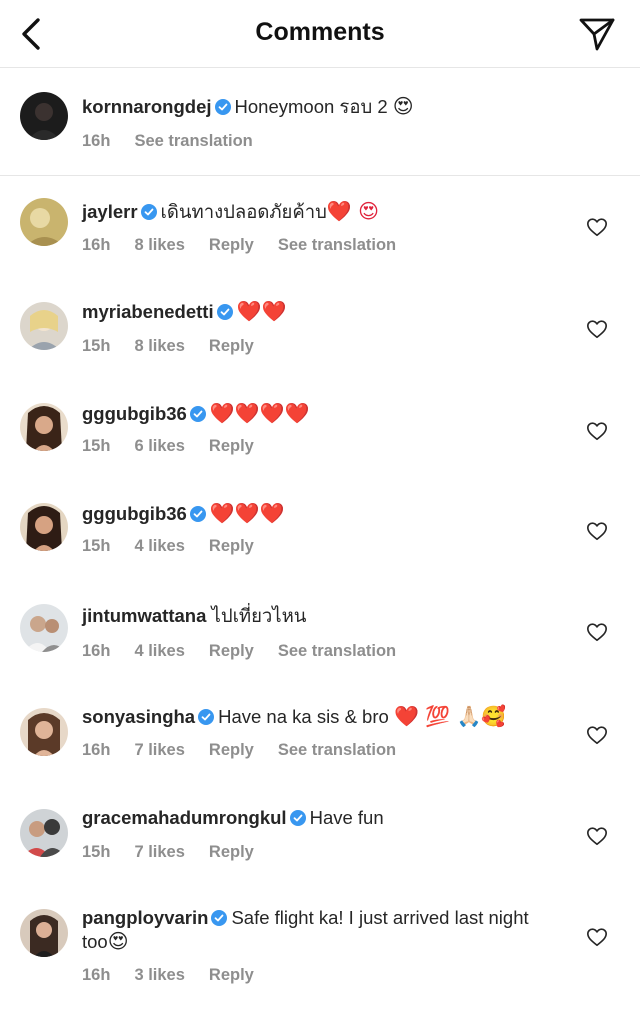  I want to click on comment-item: gggubgib36 ❤️❤️❤️❤️ 15h 6 likes Reply, so click(320, 432).